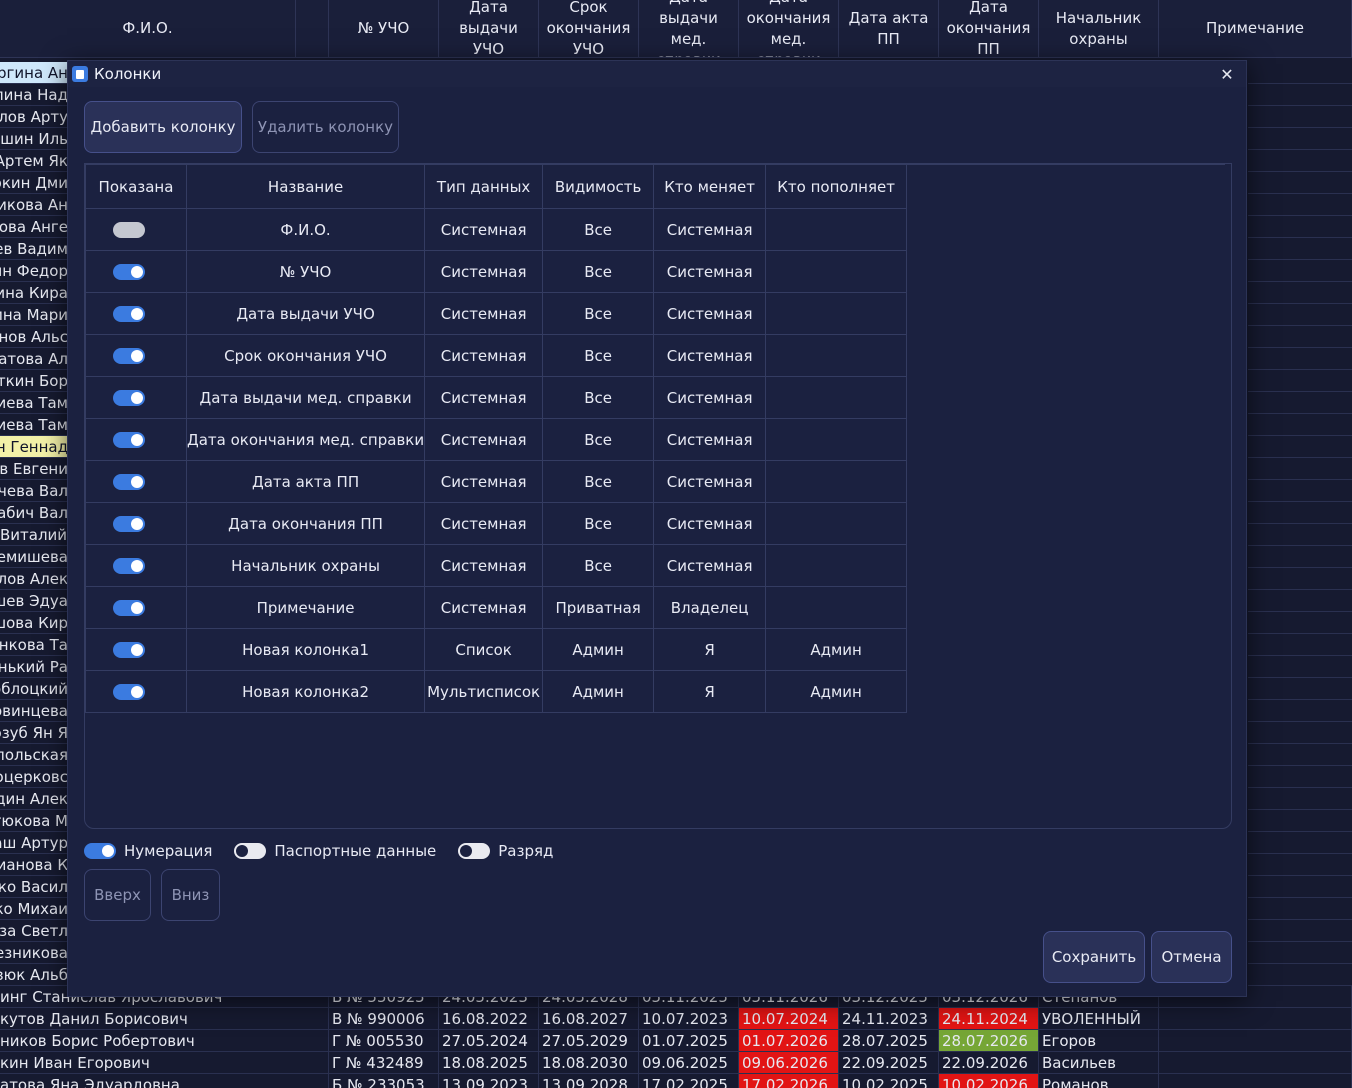 Image resolution: width=1352 pixels, height=1088 pixels. Describe the element at coordinates (505, 851) in the screenshot. I see `option-2: Разряд` at that location.